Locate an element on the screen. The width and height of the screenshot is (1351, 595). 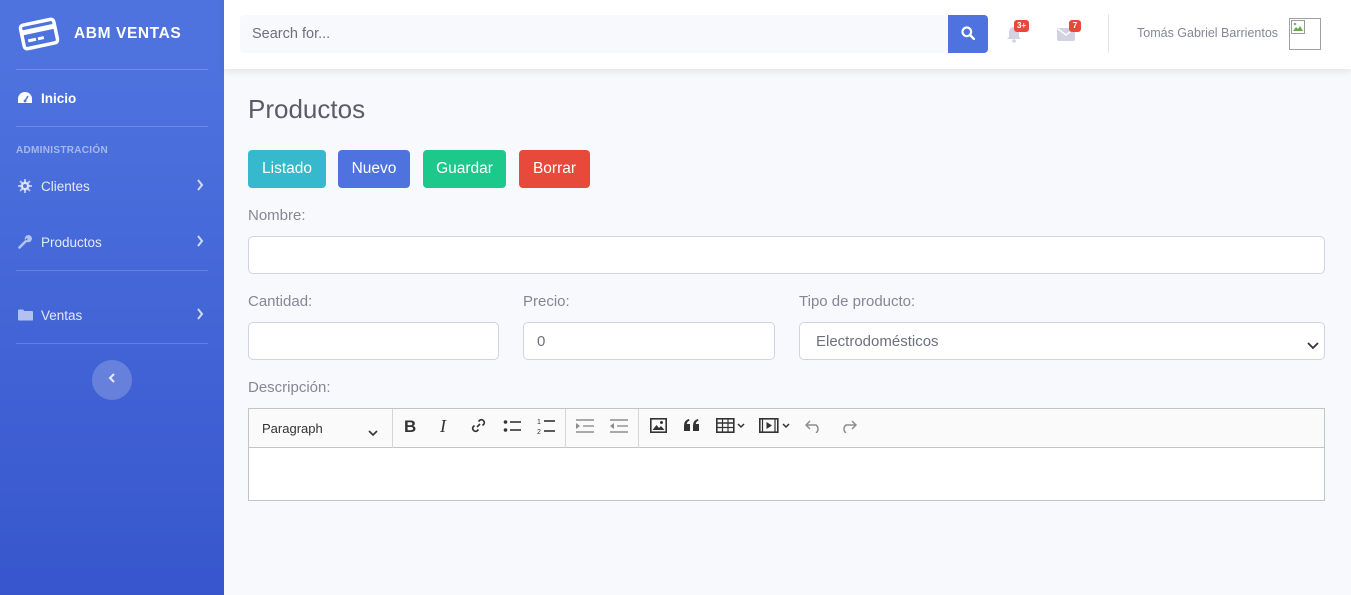
list-button: Listado is located at coordinates (287, 169).